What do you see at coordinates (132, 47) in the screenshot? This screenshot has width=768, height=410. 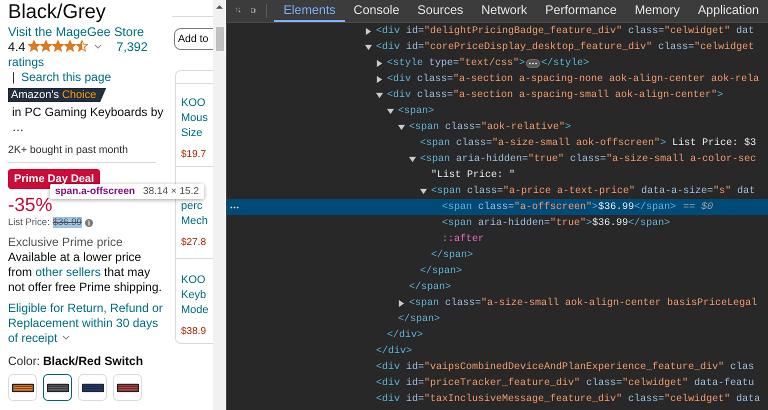 I see `ratings-count-link: 7,392` at bounding box center [132, 47].